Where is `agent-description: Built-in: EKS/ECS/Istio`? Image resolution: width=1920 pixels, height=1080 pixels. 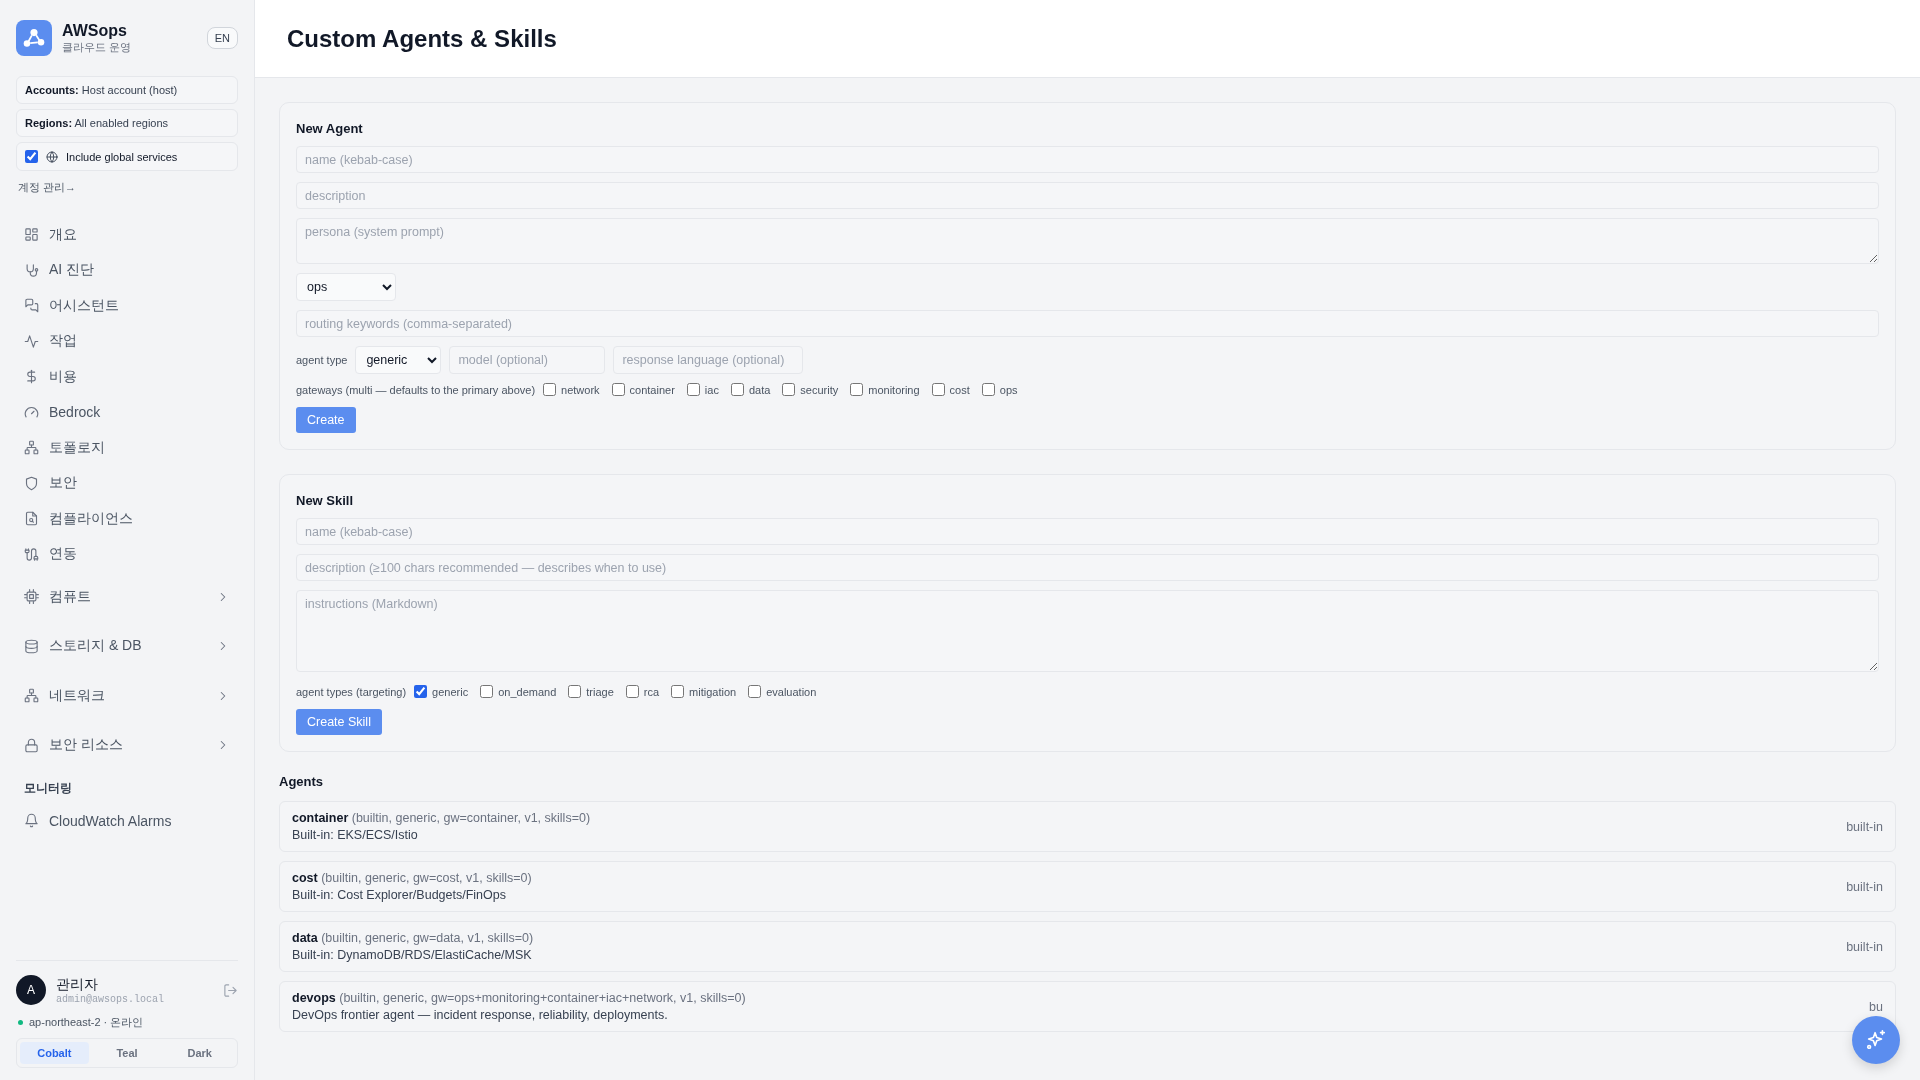 agent-description: Built-in: EKS/ECS/Istio is located at coordinates (355, 835).